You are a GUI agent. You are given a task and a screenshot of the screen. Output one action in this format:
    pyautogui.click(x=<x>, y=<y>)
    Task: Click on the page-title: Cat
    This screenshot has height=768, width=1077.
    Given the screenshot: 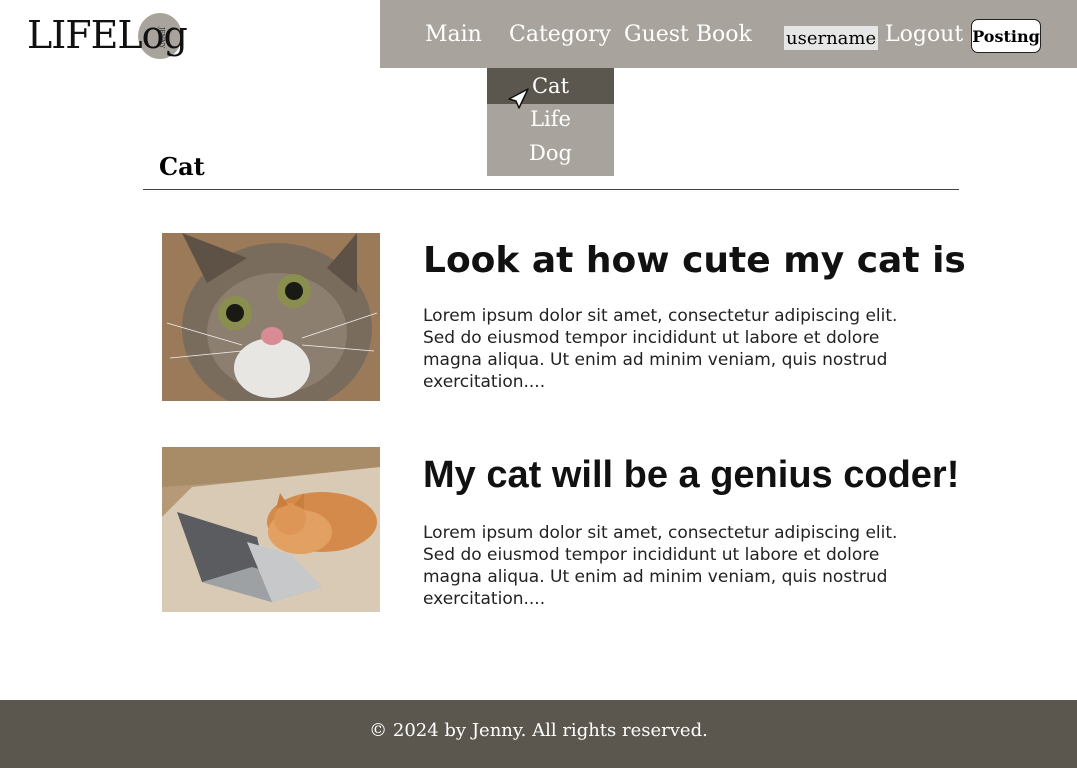 What is the action you would take?
    pyautogui.click(x=182, y=166)
    